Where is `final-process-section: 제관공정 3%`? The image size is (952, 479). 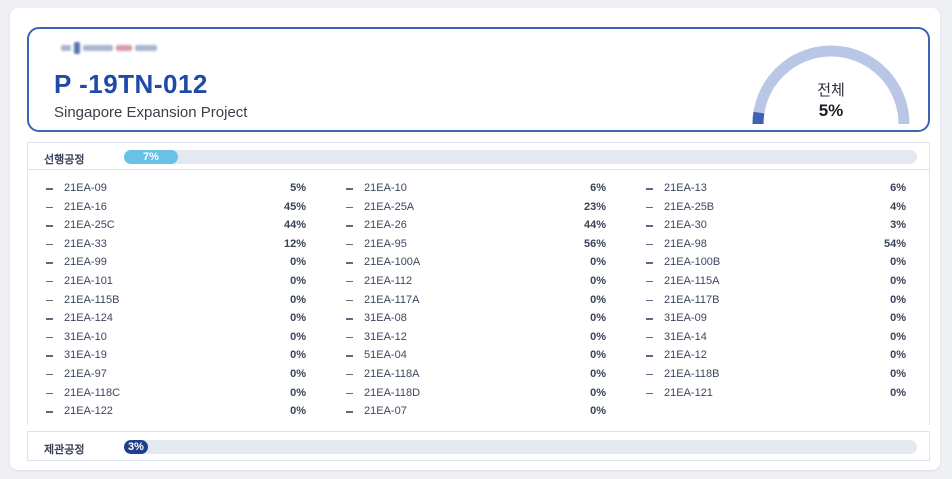 final-process-section: 제관공정 3% is located at coordinates (478, 446).